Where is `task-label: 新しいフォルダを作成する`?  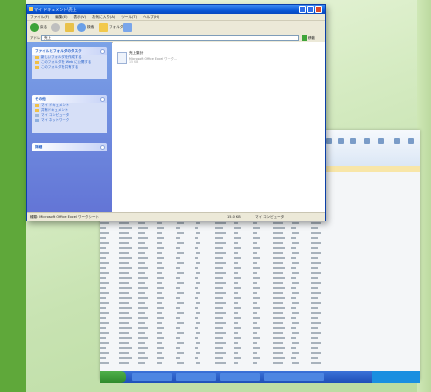
task-label: 新しいフォルダを作成する is located at coordinates (61, 57).